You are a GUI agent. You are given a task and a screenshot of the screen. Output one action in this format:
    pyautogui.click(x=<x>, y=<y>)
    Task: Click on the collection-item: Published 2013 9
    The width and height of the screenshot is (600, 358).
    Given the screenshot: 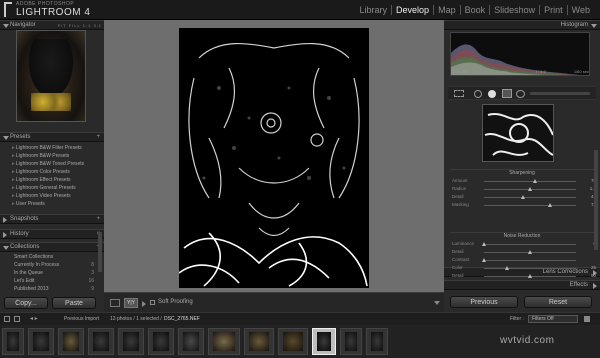 What is the action you would take?
    pyautogui.click(x=54, y=289)
    